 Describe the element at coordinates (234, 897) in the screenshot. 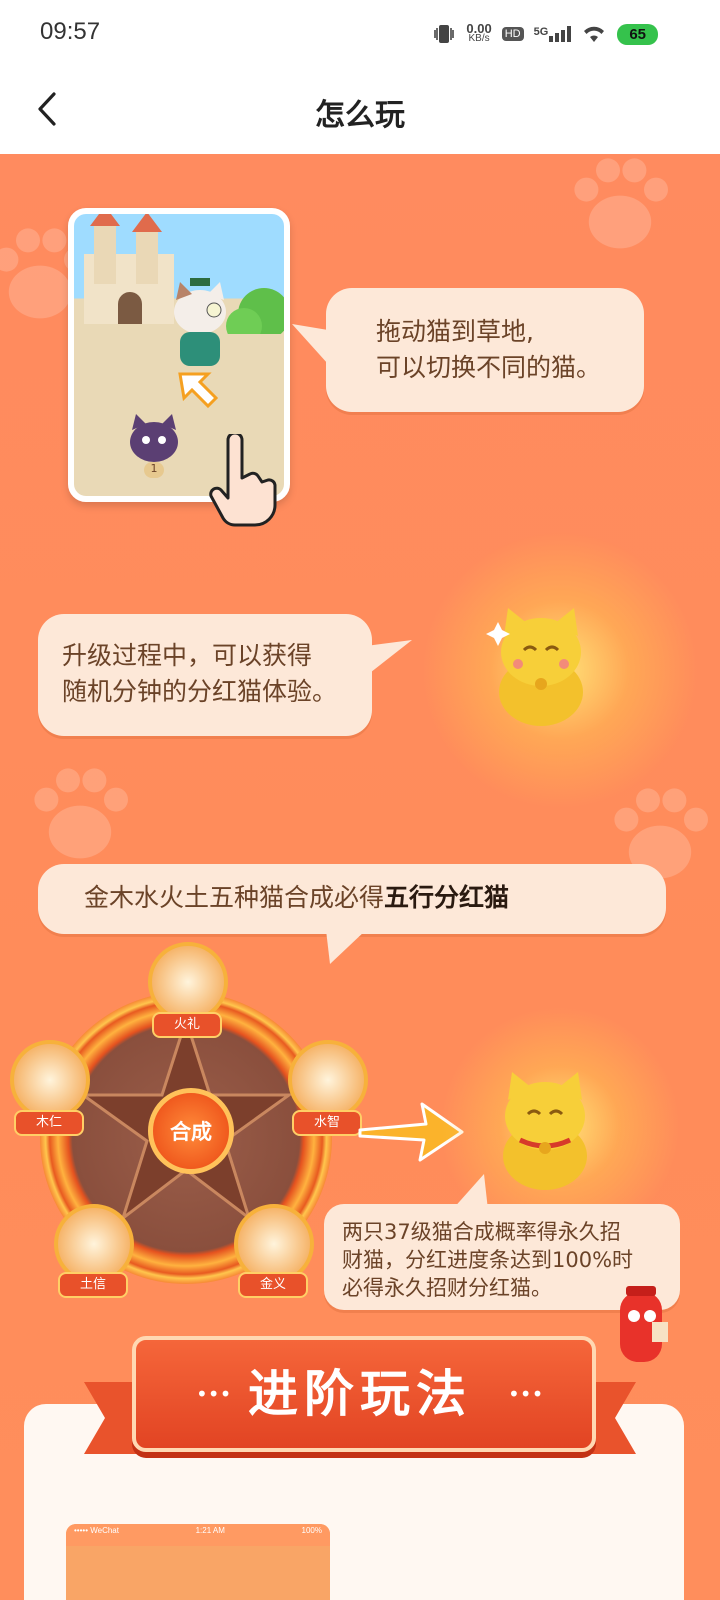

I see `merge-text-prefix: 金木水火土五种猫合成必得` at that location.